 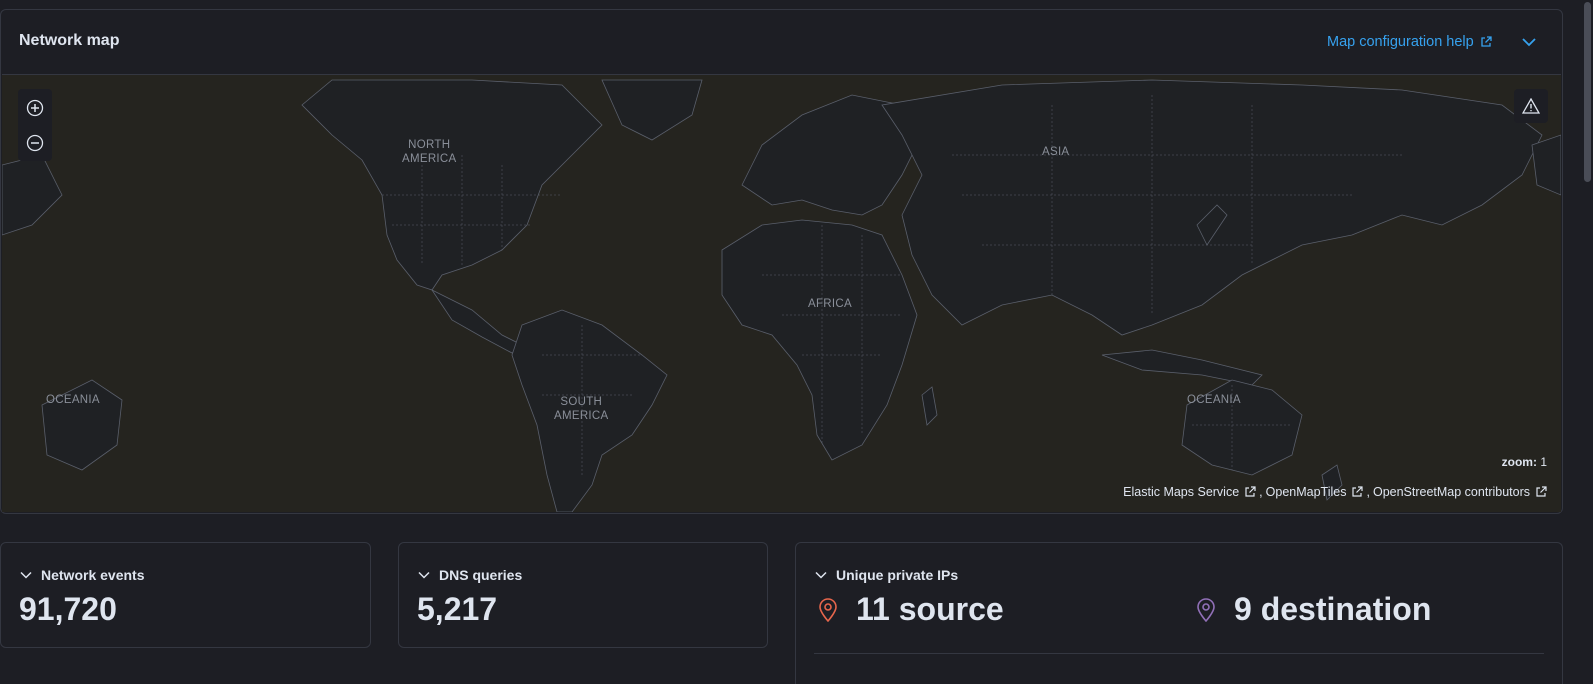 What do you see at coordinates (73, 400) in the screenshot?
I see `label-oceania-left: OCEANIA` at bounding box center [73, 400].